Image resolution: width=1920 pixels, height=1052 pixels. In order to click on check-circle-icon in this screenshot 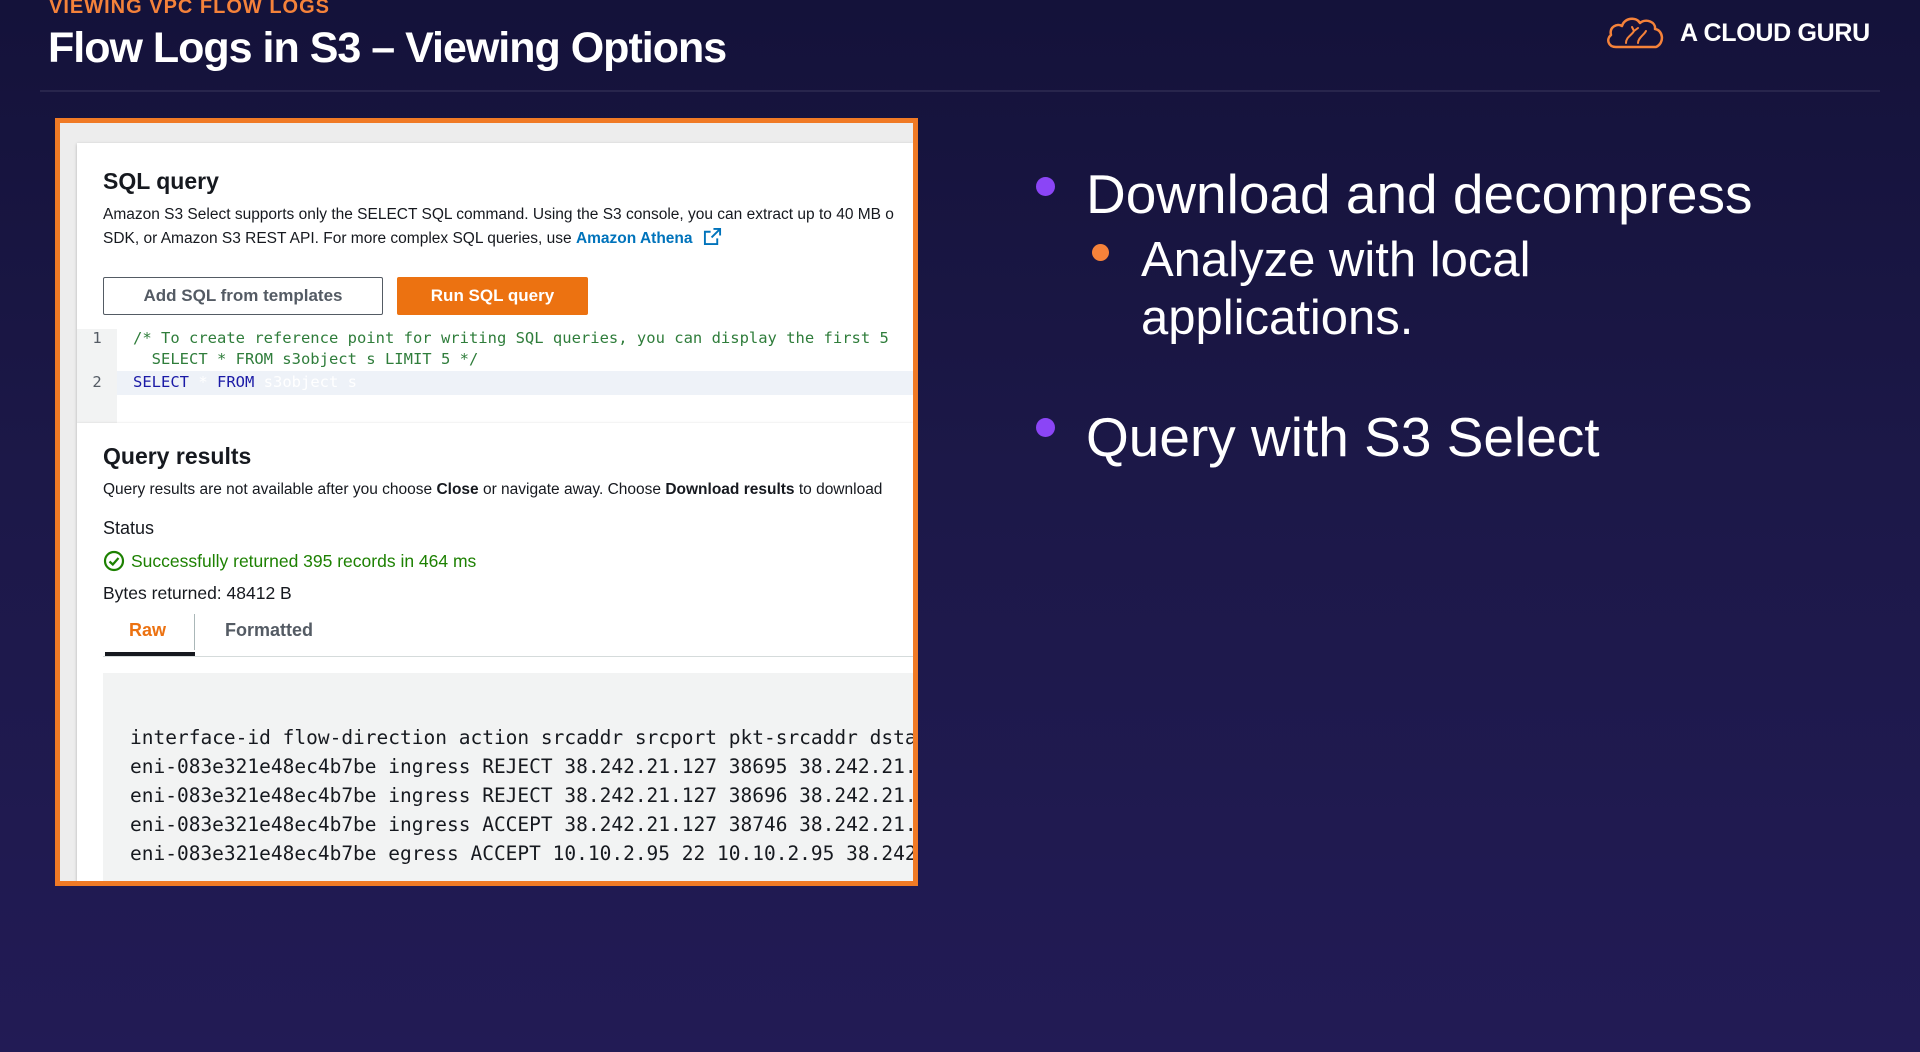, I will do `click(114, 561)`.